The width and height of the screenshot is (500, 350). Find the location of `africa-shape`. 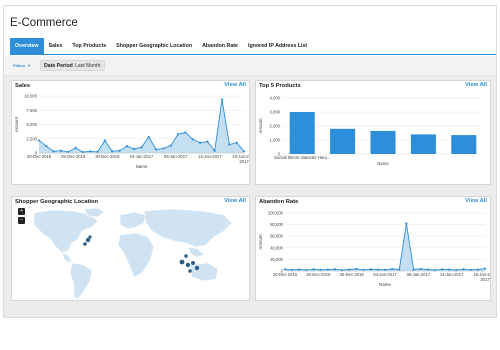

africa-shape is located at coordinates (136, 255).